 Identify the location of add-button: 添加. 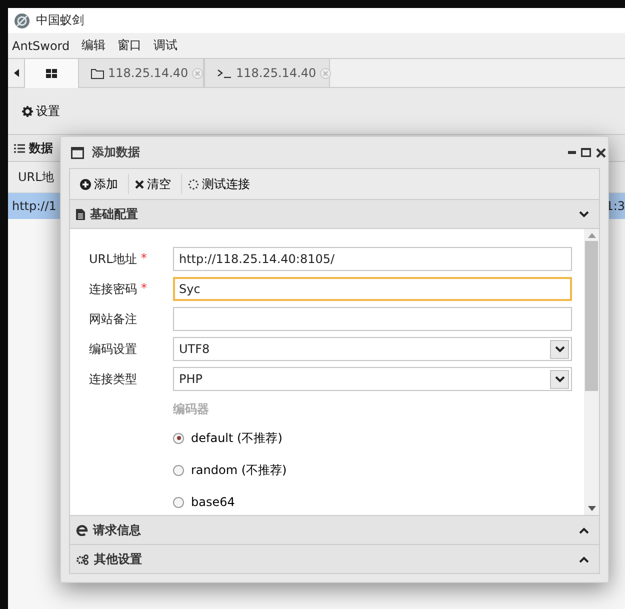
(101, 184).